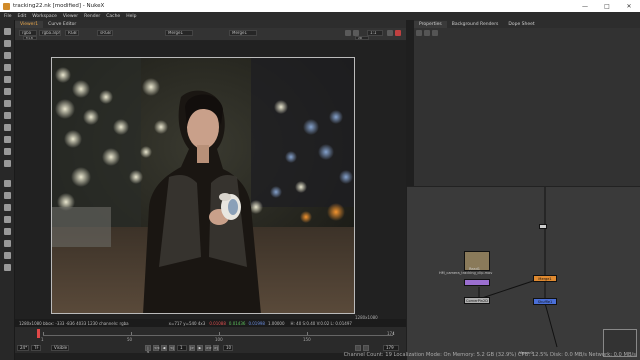  What do you see at coordinates (208, 348) in the screenshot?
I see `next-keyframe-button: >>` at bounding box center [208, 348].